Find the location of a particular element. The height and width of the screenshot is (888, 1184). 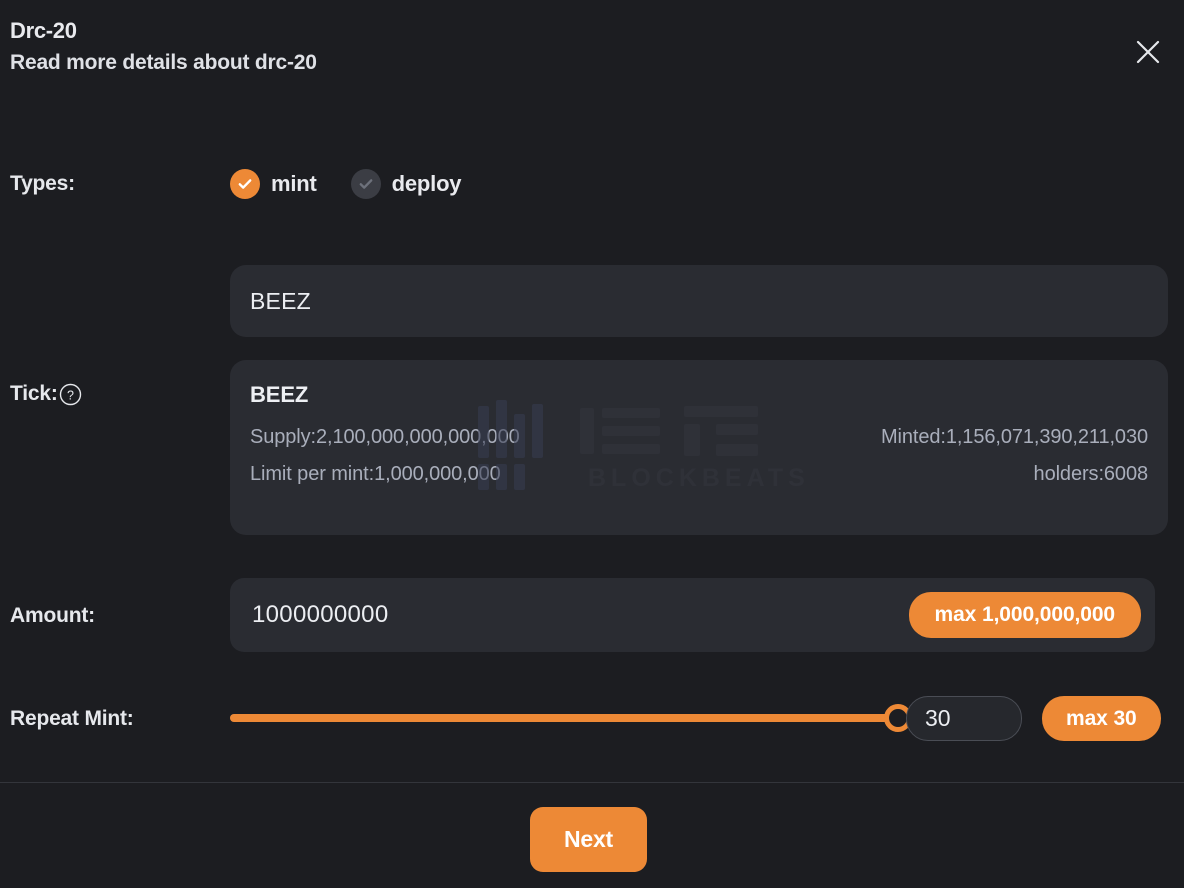

amount-label: Amount: is located at coordinates (52, 615).